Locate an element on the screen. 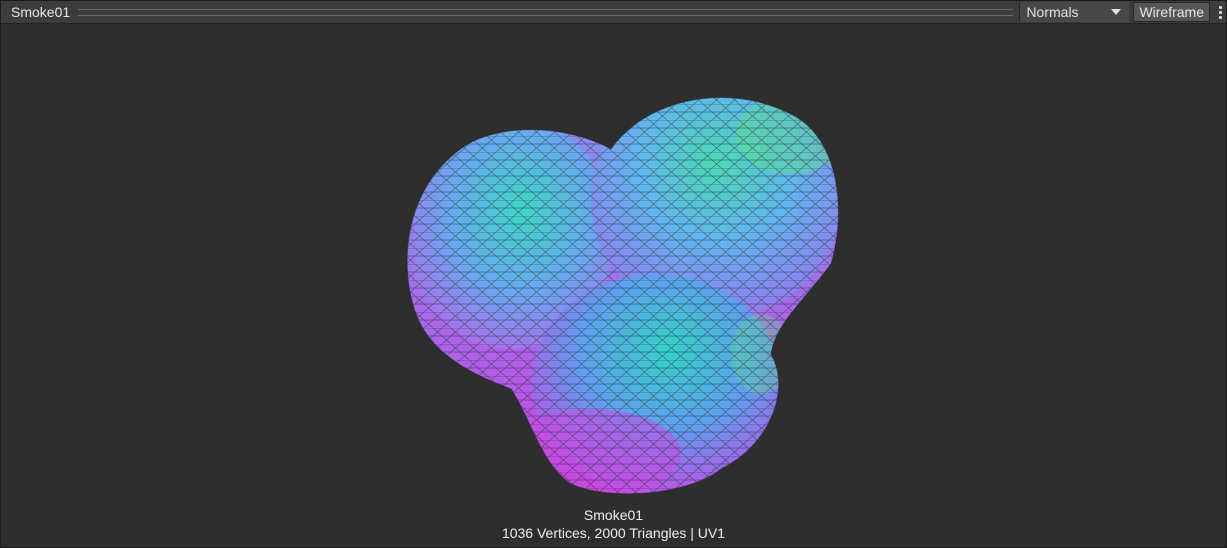 Image resolution: width=1227 pixels, height=548 pixels. preview-header: Smoke01 Normals Wireframe is located at coordinates (613, 12).